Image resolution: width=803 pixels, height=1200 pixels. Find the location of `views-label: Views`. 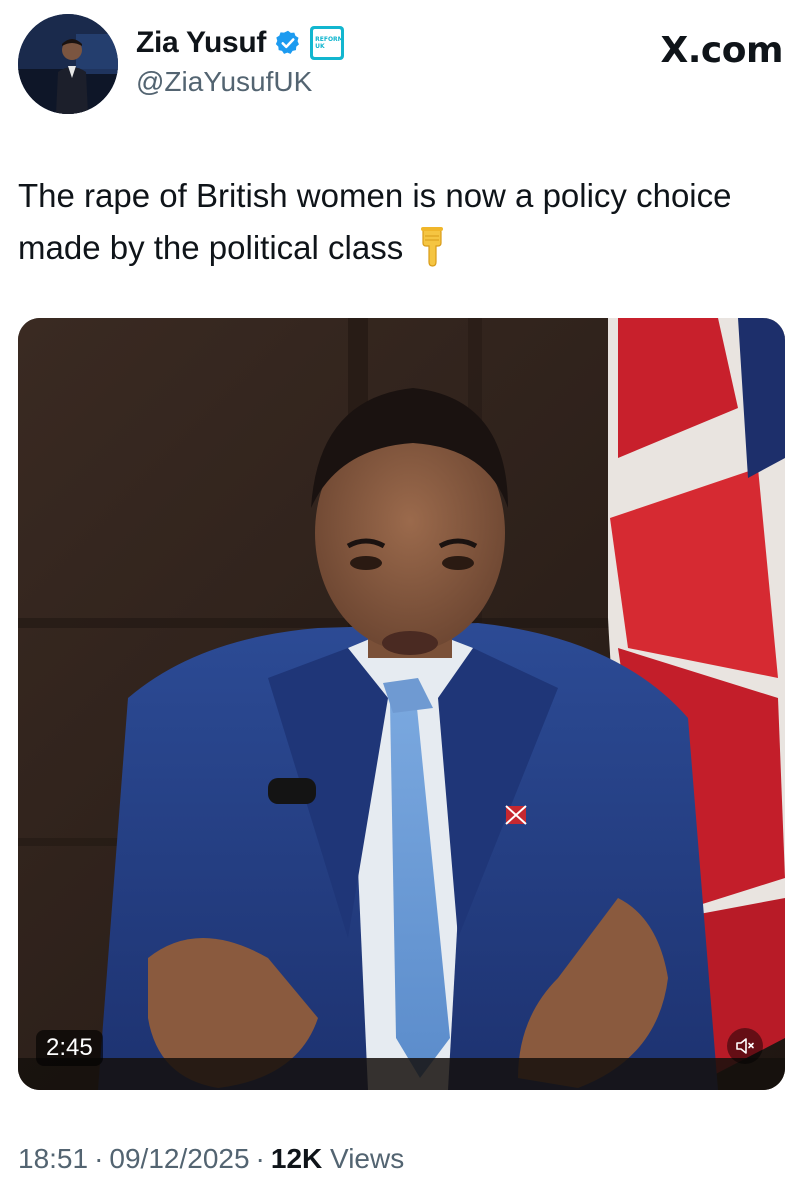

views-label: Views is located at coordinates (367, 1158).